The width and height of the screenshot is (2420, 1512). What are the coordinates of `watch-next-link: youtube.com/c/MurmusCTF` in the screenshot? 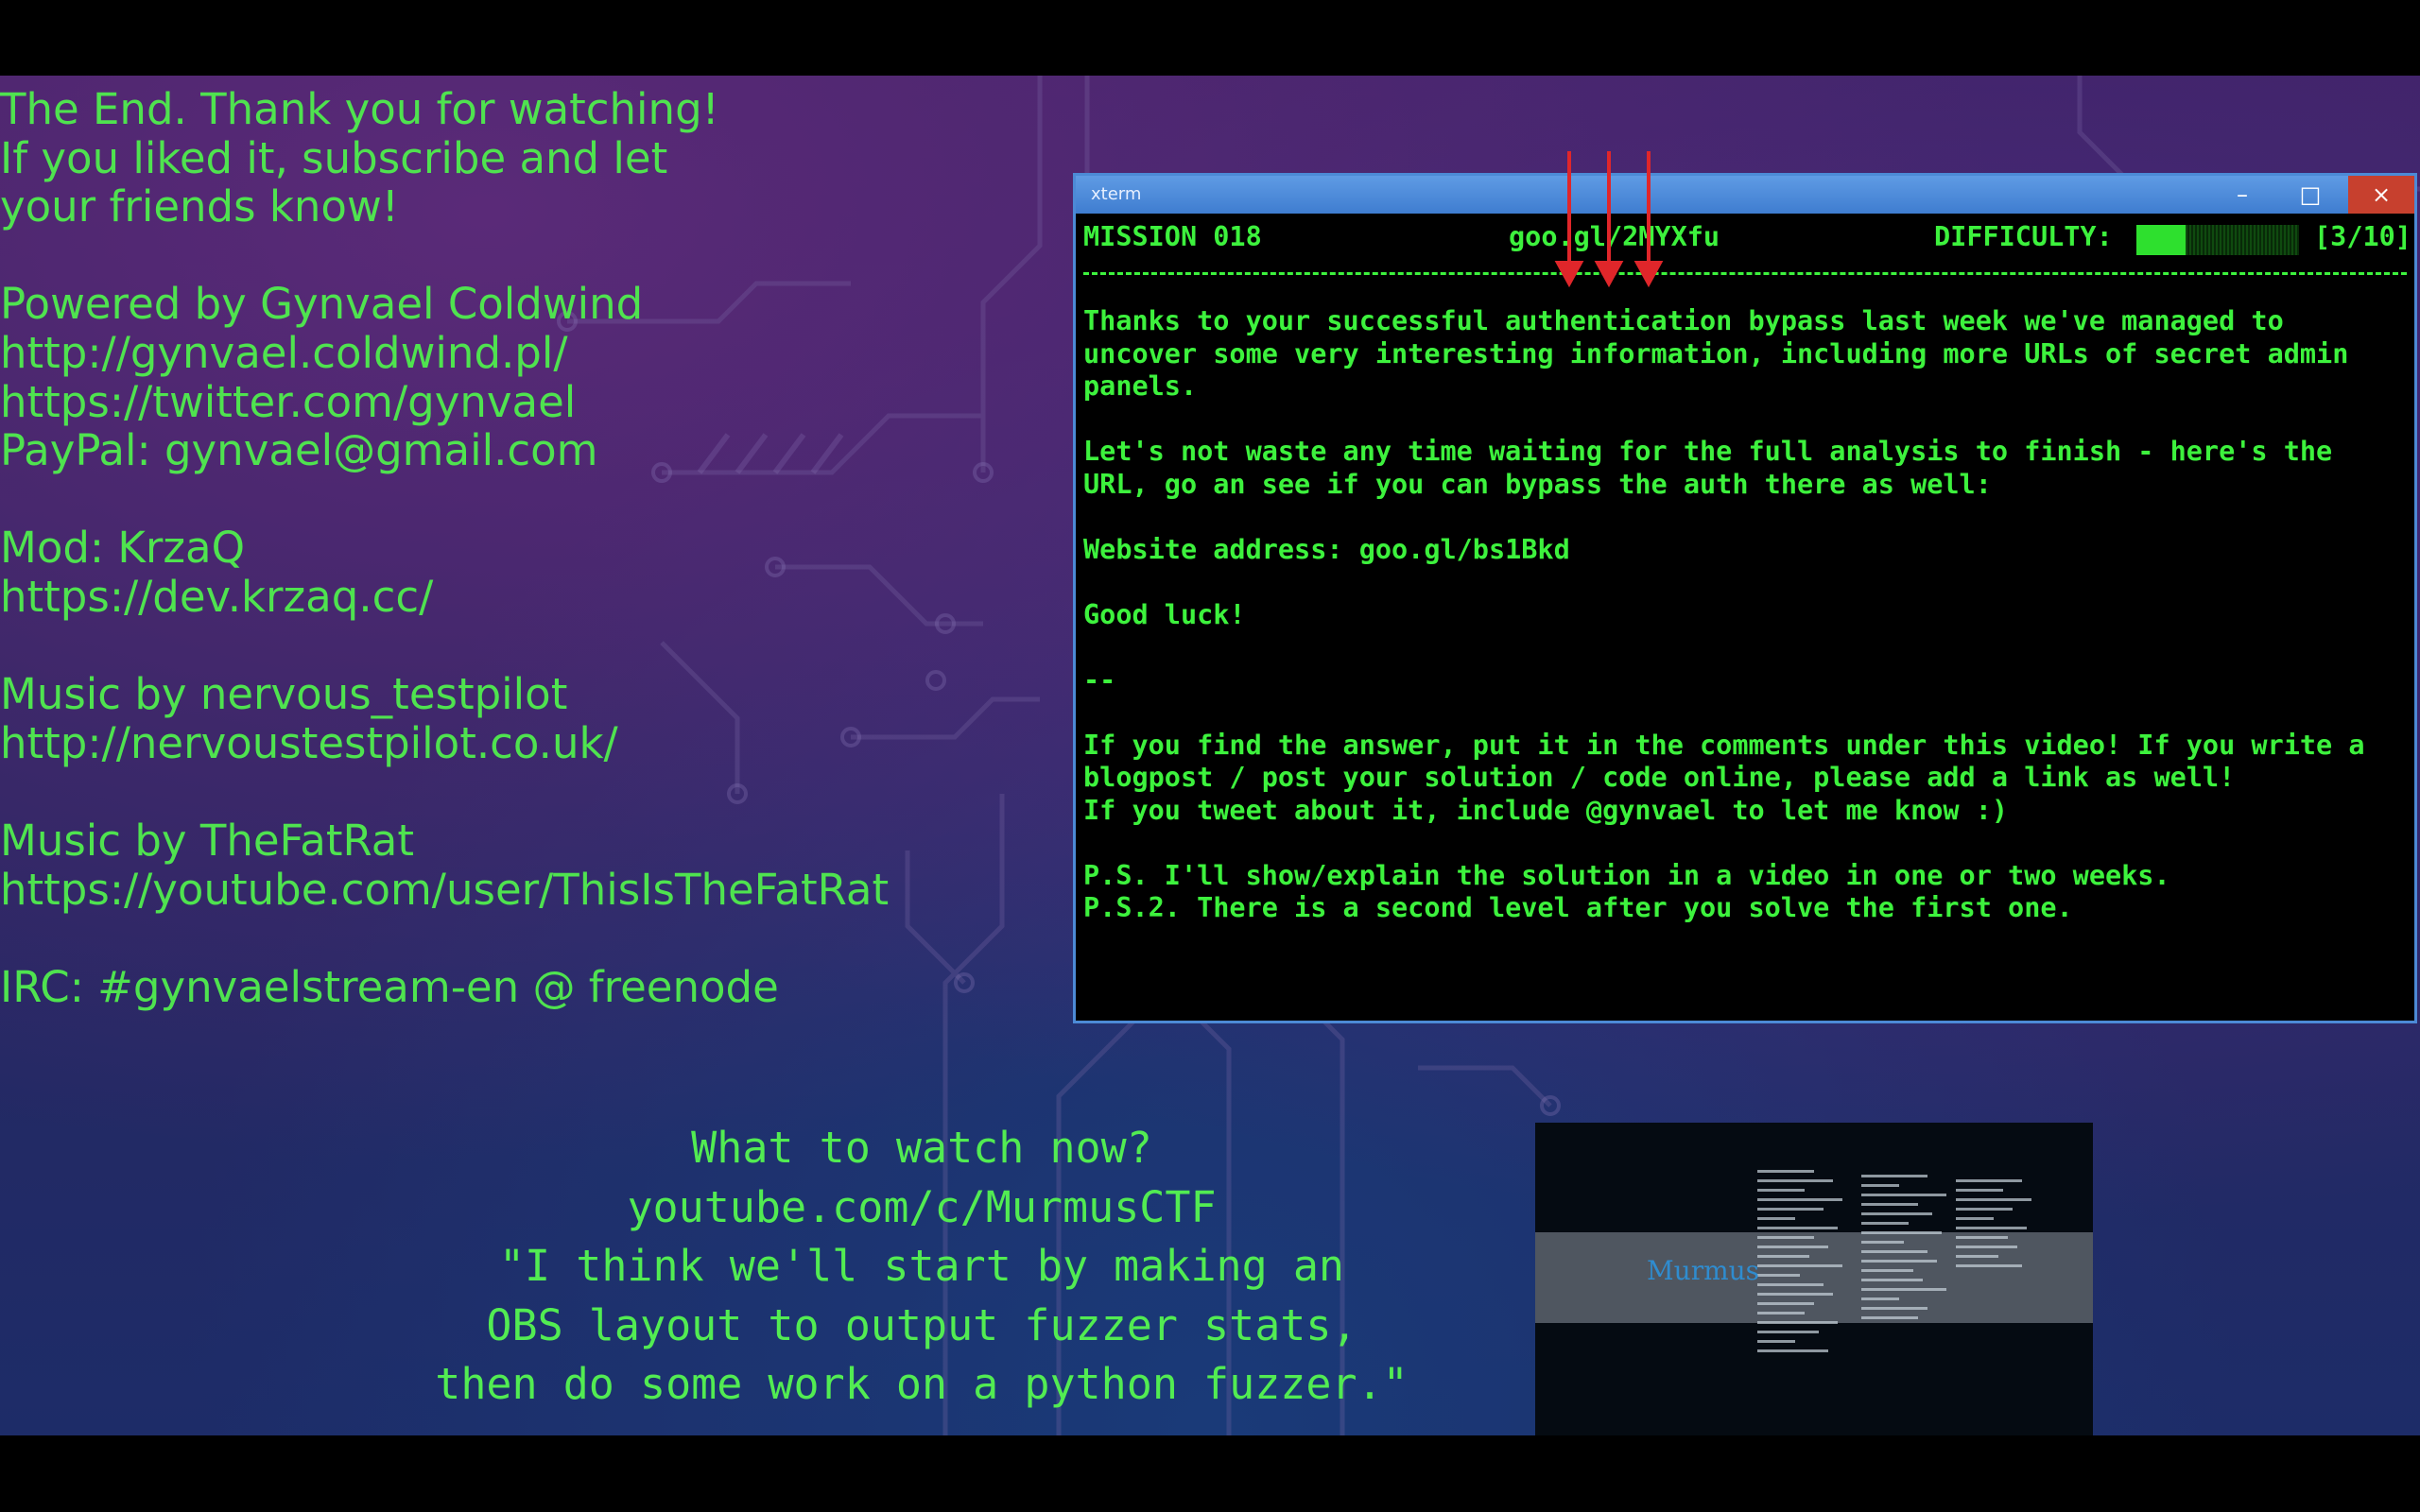 It's located at (922, 1206).